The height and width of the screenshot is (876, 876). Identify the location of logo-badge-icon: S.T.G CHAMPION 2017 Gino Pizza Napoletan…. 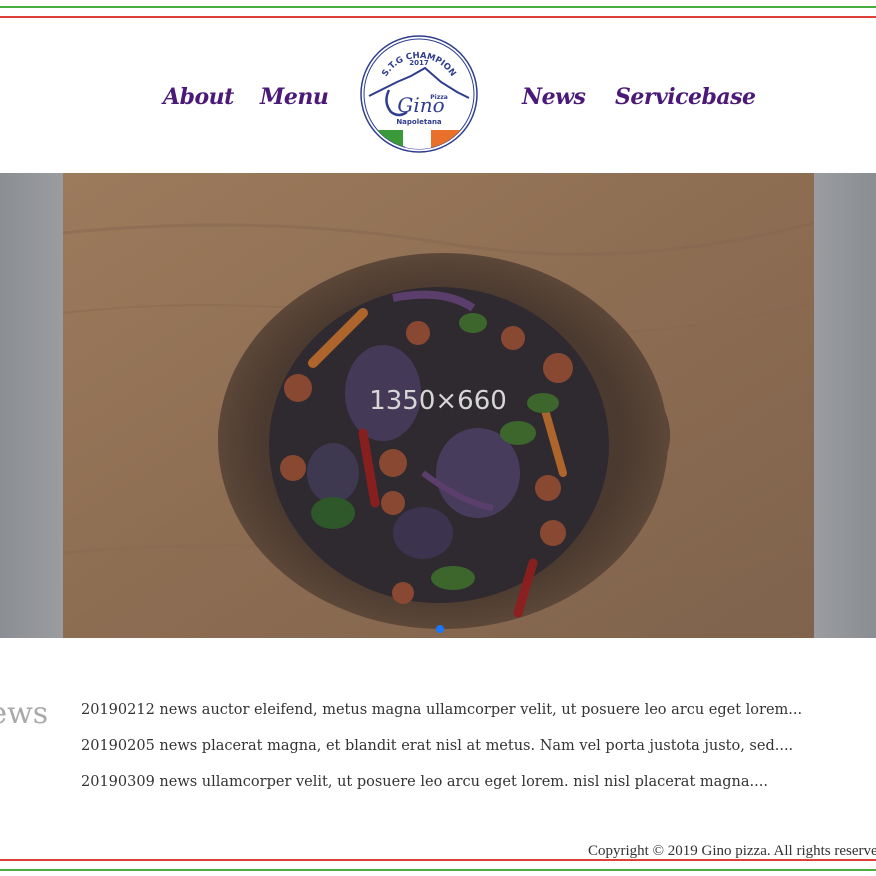
(419, 94).